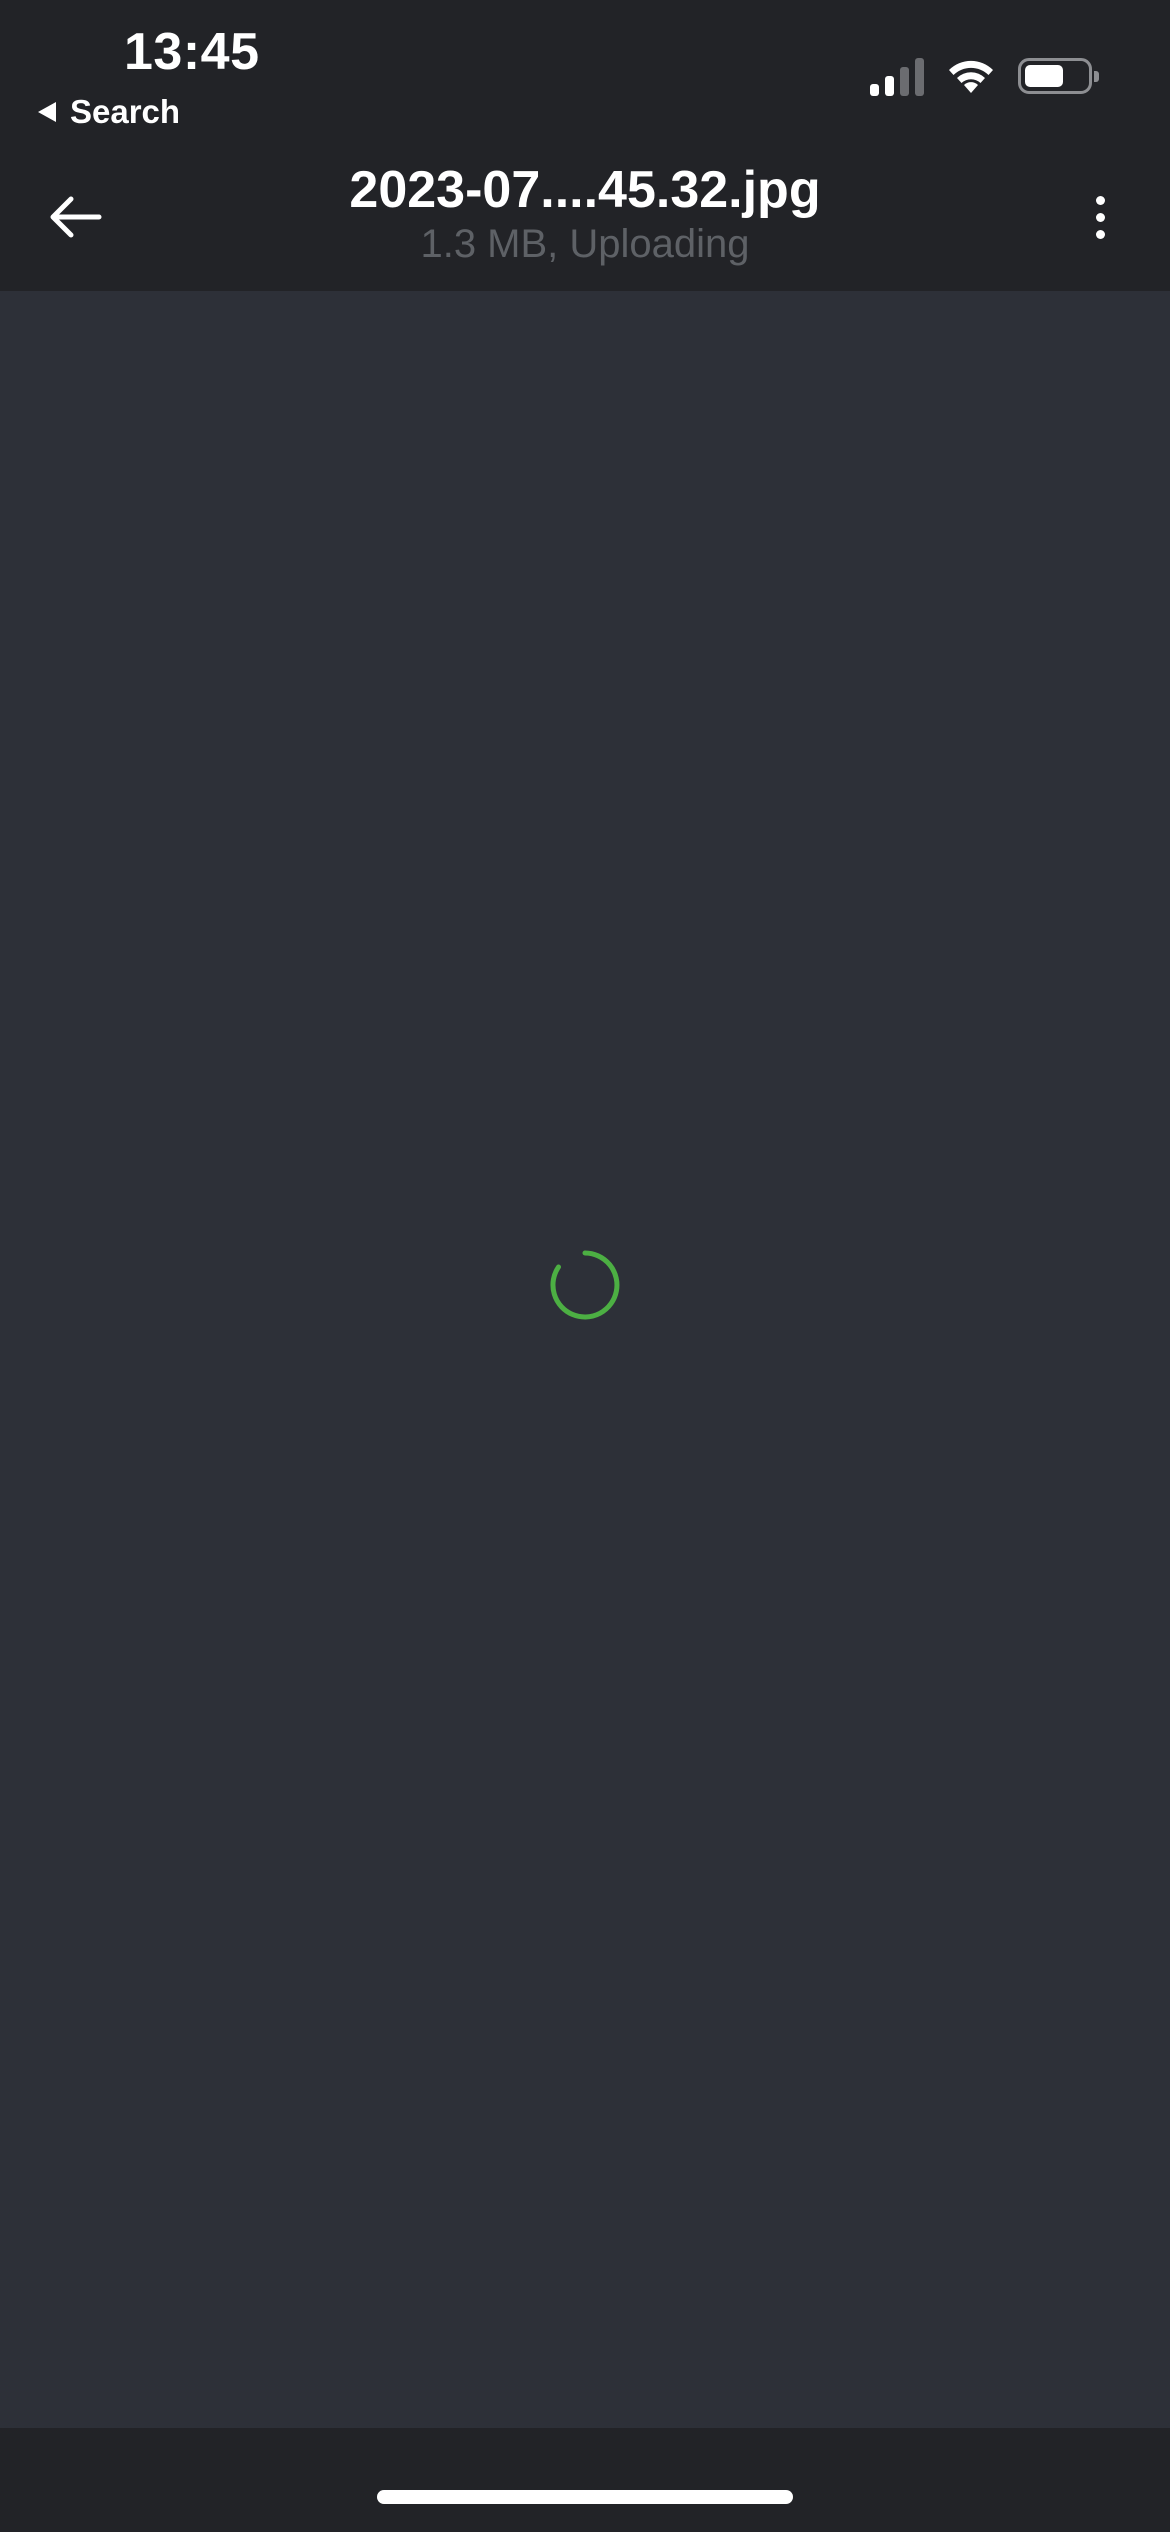 This screenshot has height=2532, width=1170. Describe the element at coordinates (1100, 200) in the screenshot. I see `more-vertical-icon` at that location.